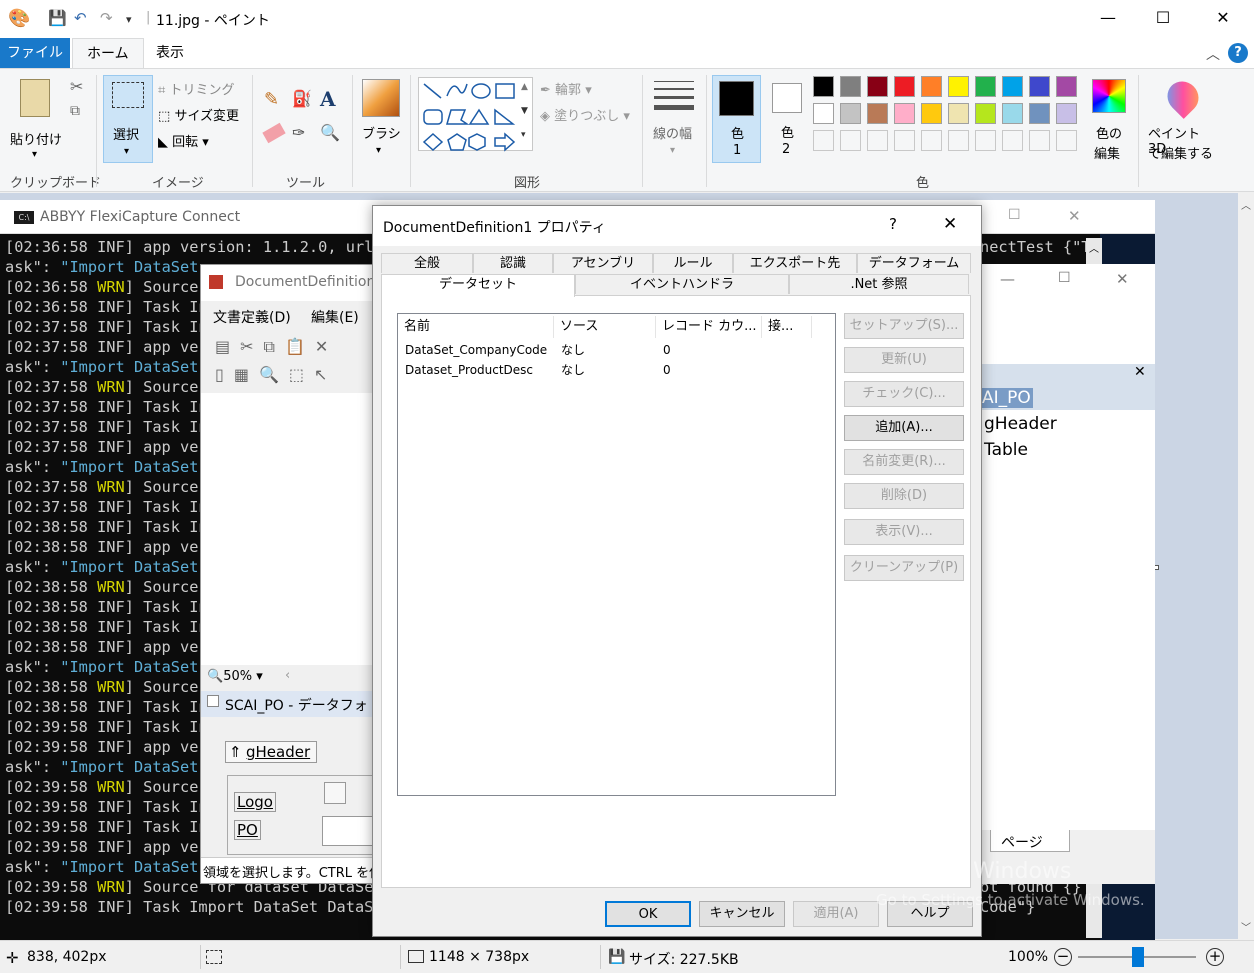 This screenshot has height=973, width=1254. What do you see at coordinates (129, 19) in the screenshot?
I see `qat-dropdown-icon: ▾` at bounding box center [129, 19].